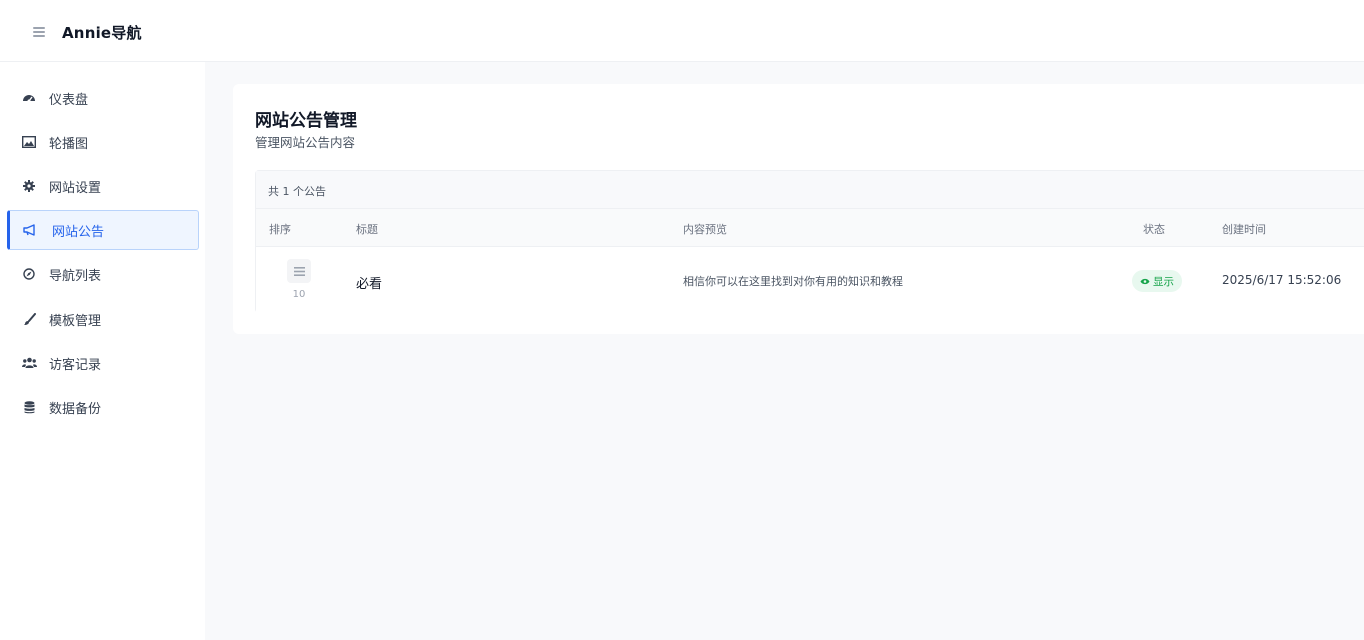 This screenshot has width=1364, height=640. Describe the element at coordinates (810, 228) in the screenshot. I see `table-header: 排序 标题 内容预览 状态 创建时间` at that location.